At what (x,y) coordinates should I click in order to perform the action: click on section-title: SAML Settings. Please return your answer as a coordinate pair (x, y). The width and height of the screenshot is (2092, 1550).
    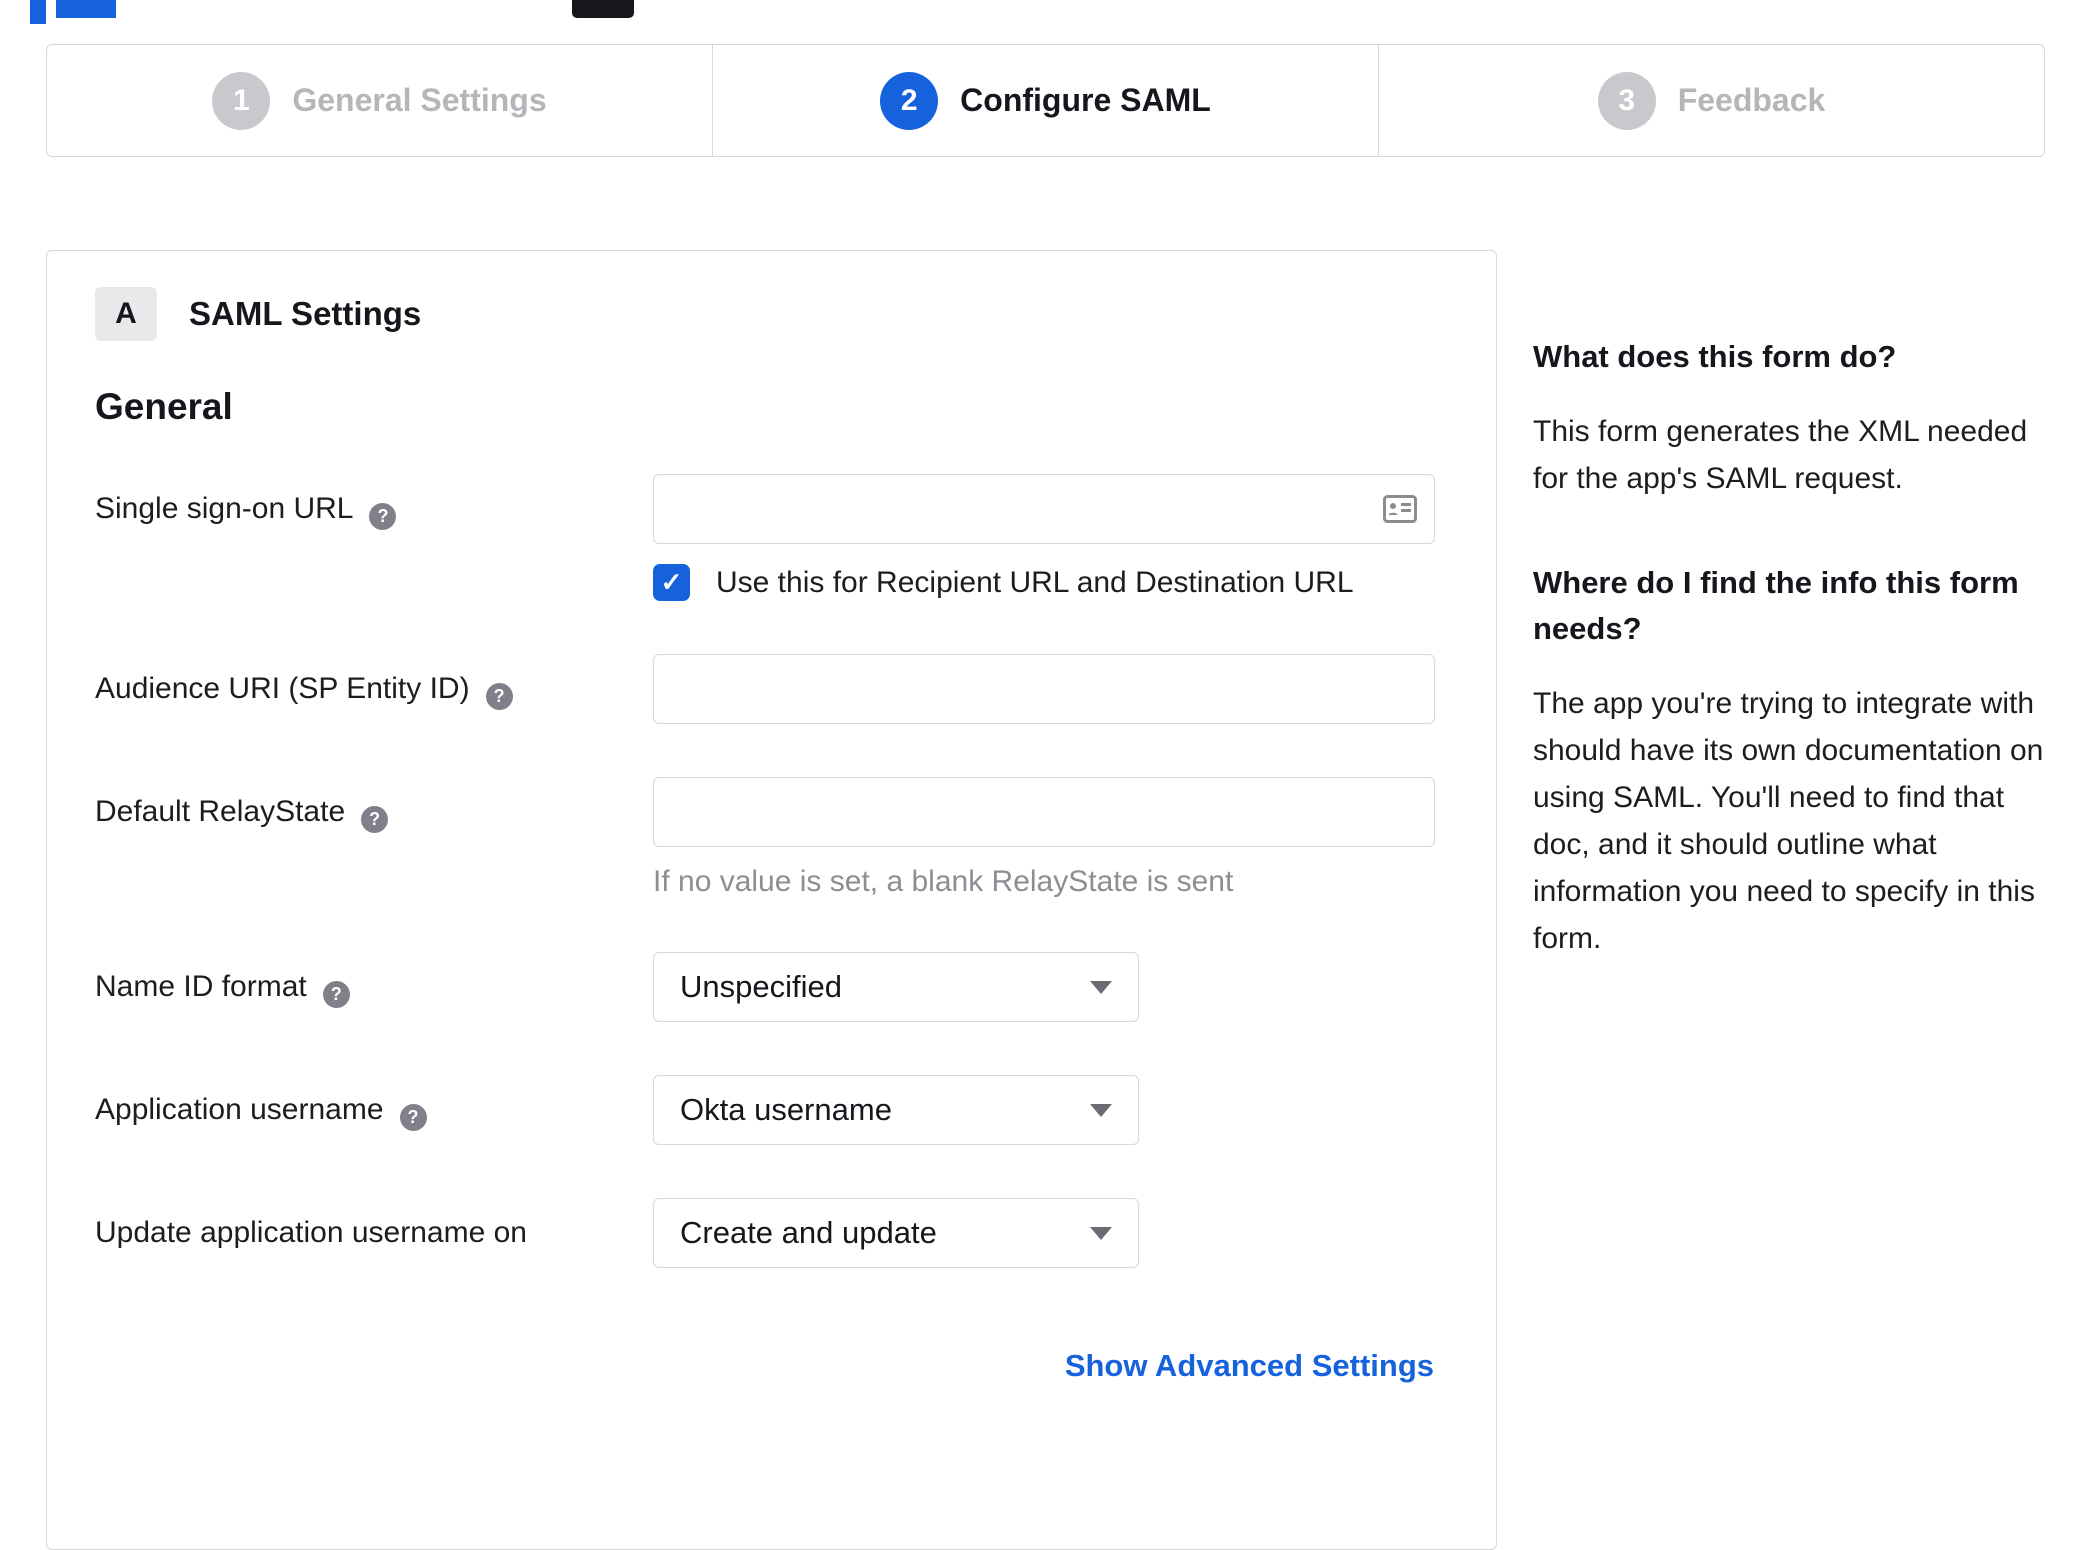
    Looking at the image, I should click on (305, 313).